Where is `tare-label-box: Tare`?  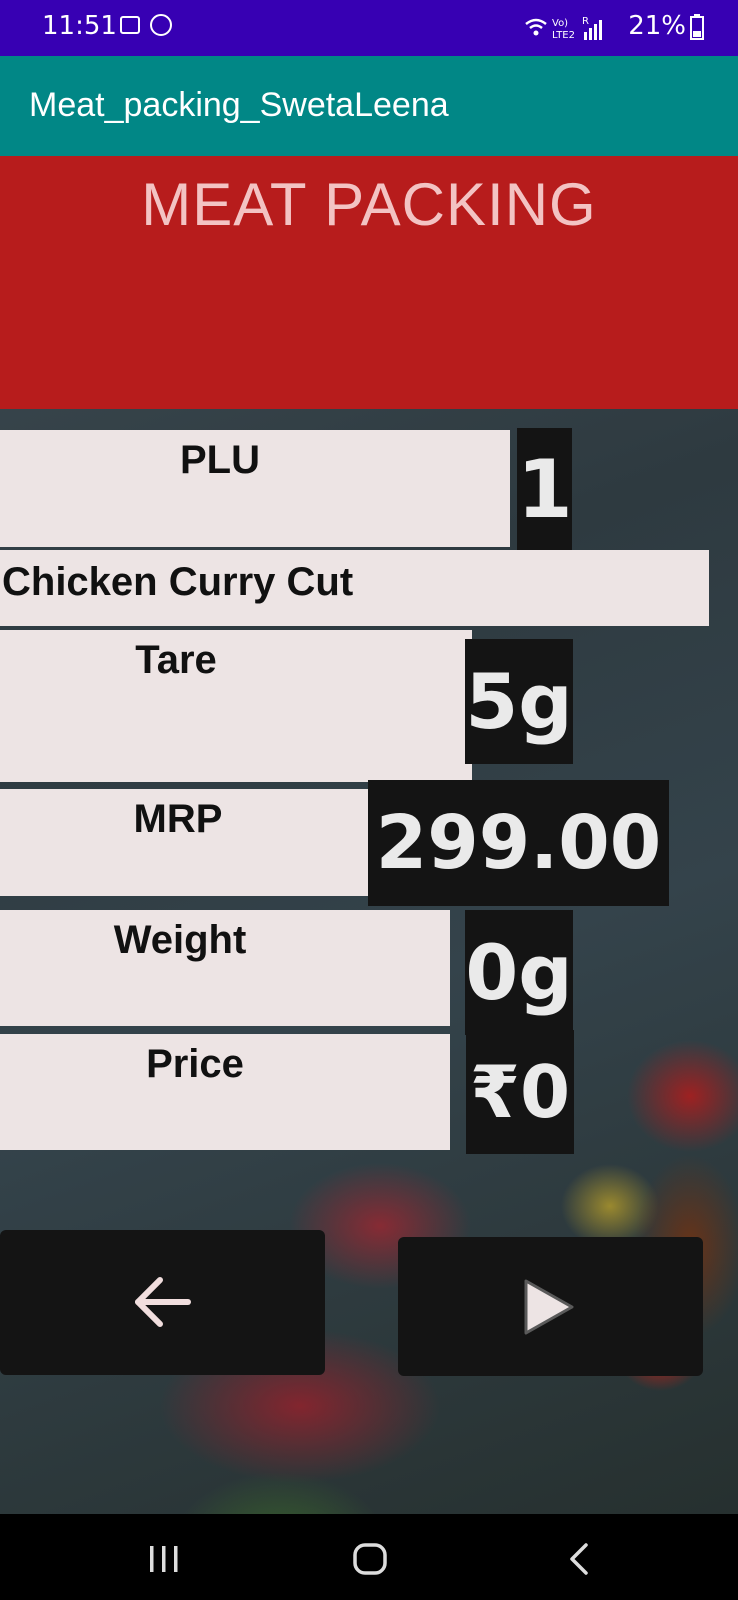
tare-label-box: Tare is located at coordinates (236, 706).